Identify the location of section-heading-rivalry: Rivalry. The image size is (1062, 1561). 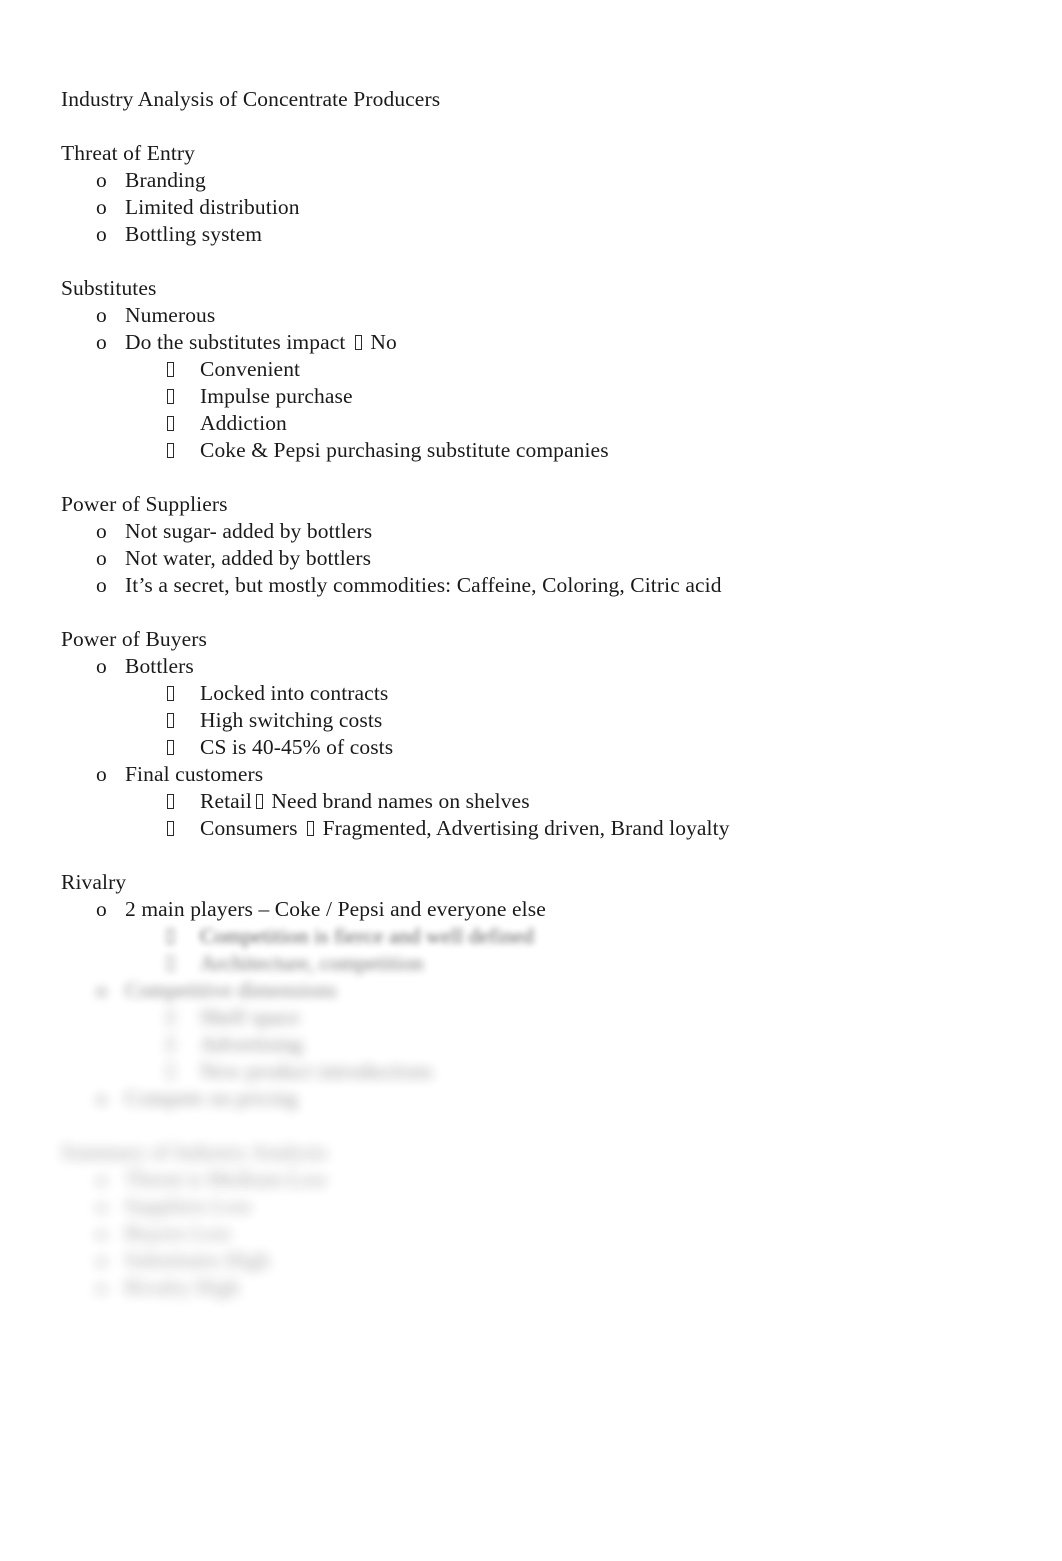
(94, 882).